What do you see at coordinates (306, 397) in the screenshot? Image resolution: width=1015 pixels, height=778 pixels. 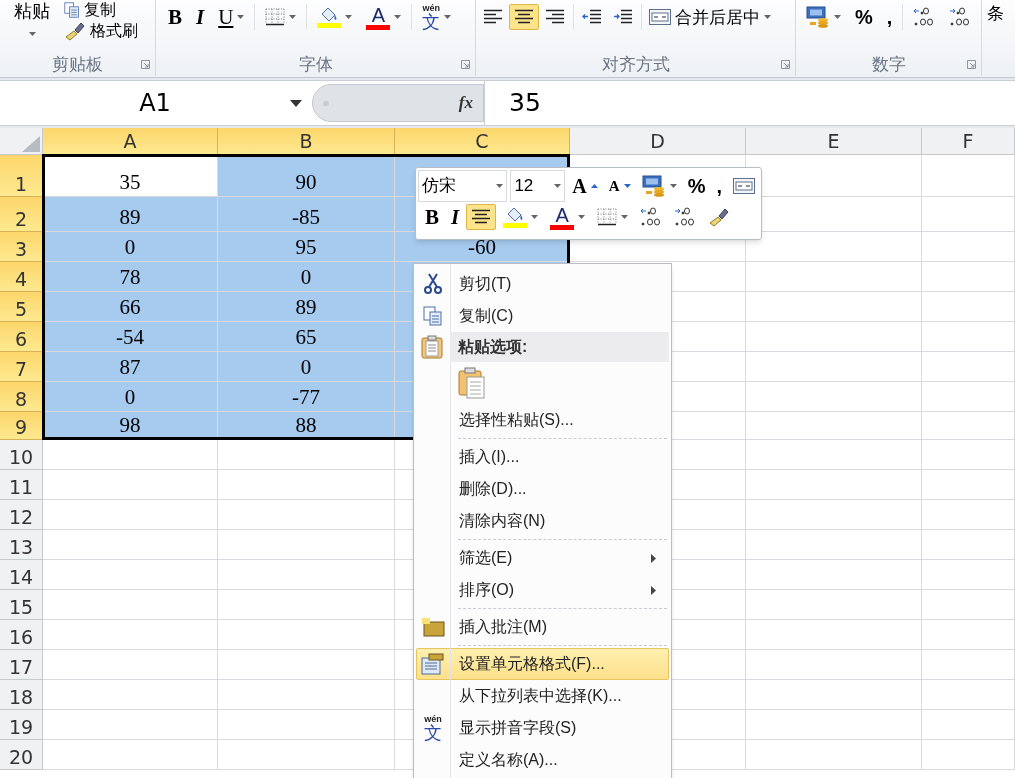 I see `table-cell: -77` at bounding box center [306, 397].